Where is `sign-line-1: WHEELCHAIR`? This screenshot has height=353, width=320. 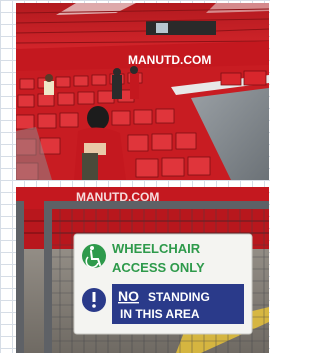 sign-line-1: WHEELCHAIR is located at coordinates (156, 248).